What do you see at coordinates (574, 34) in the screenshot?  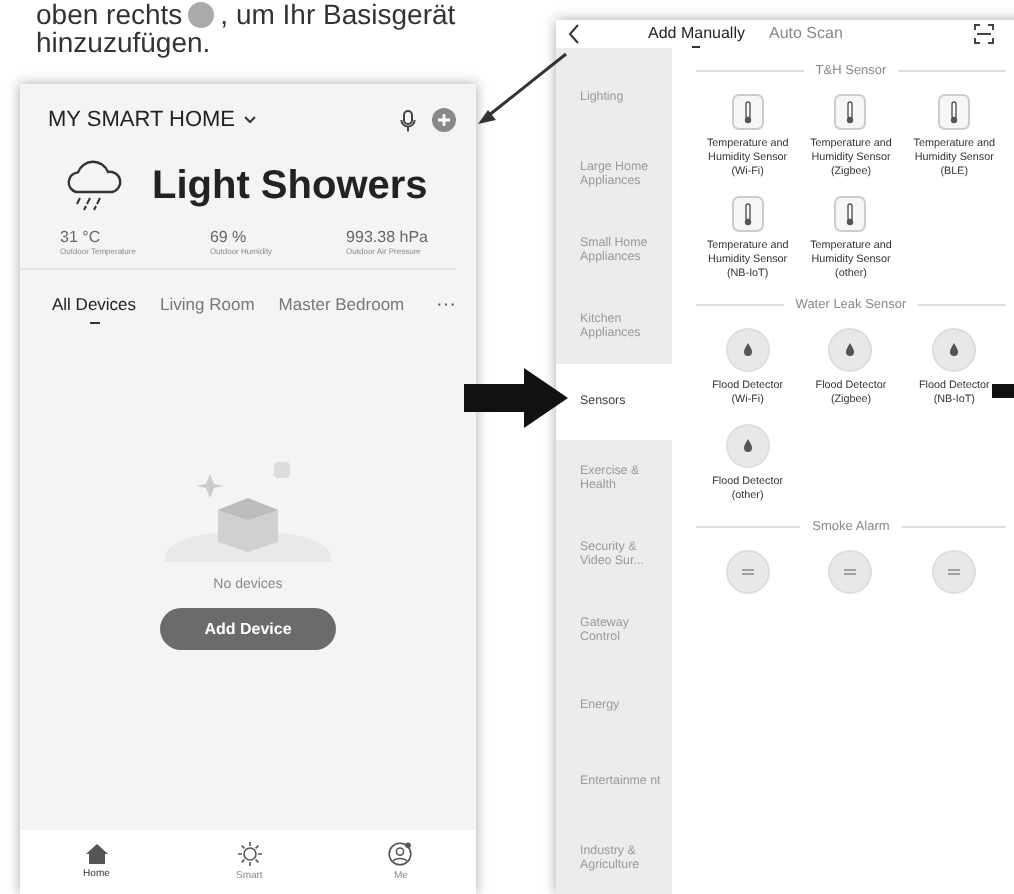 I see `back-icon` at bounding box center [574, 34].